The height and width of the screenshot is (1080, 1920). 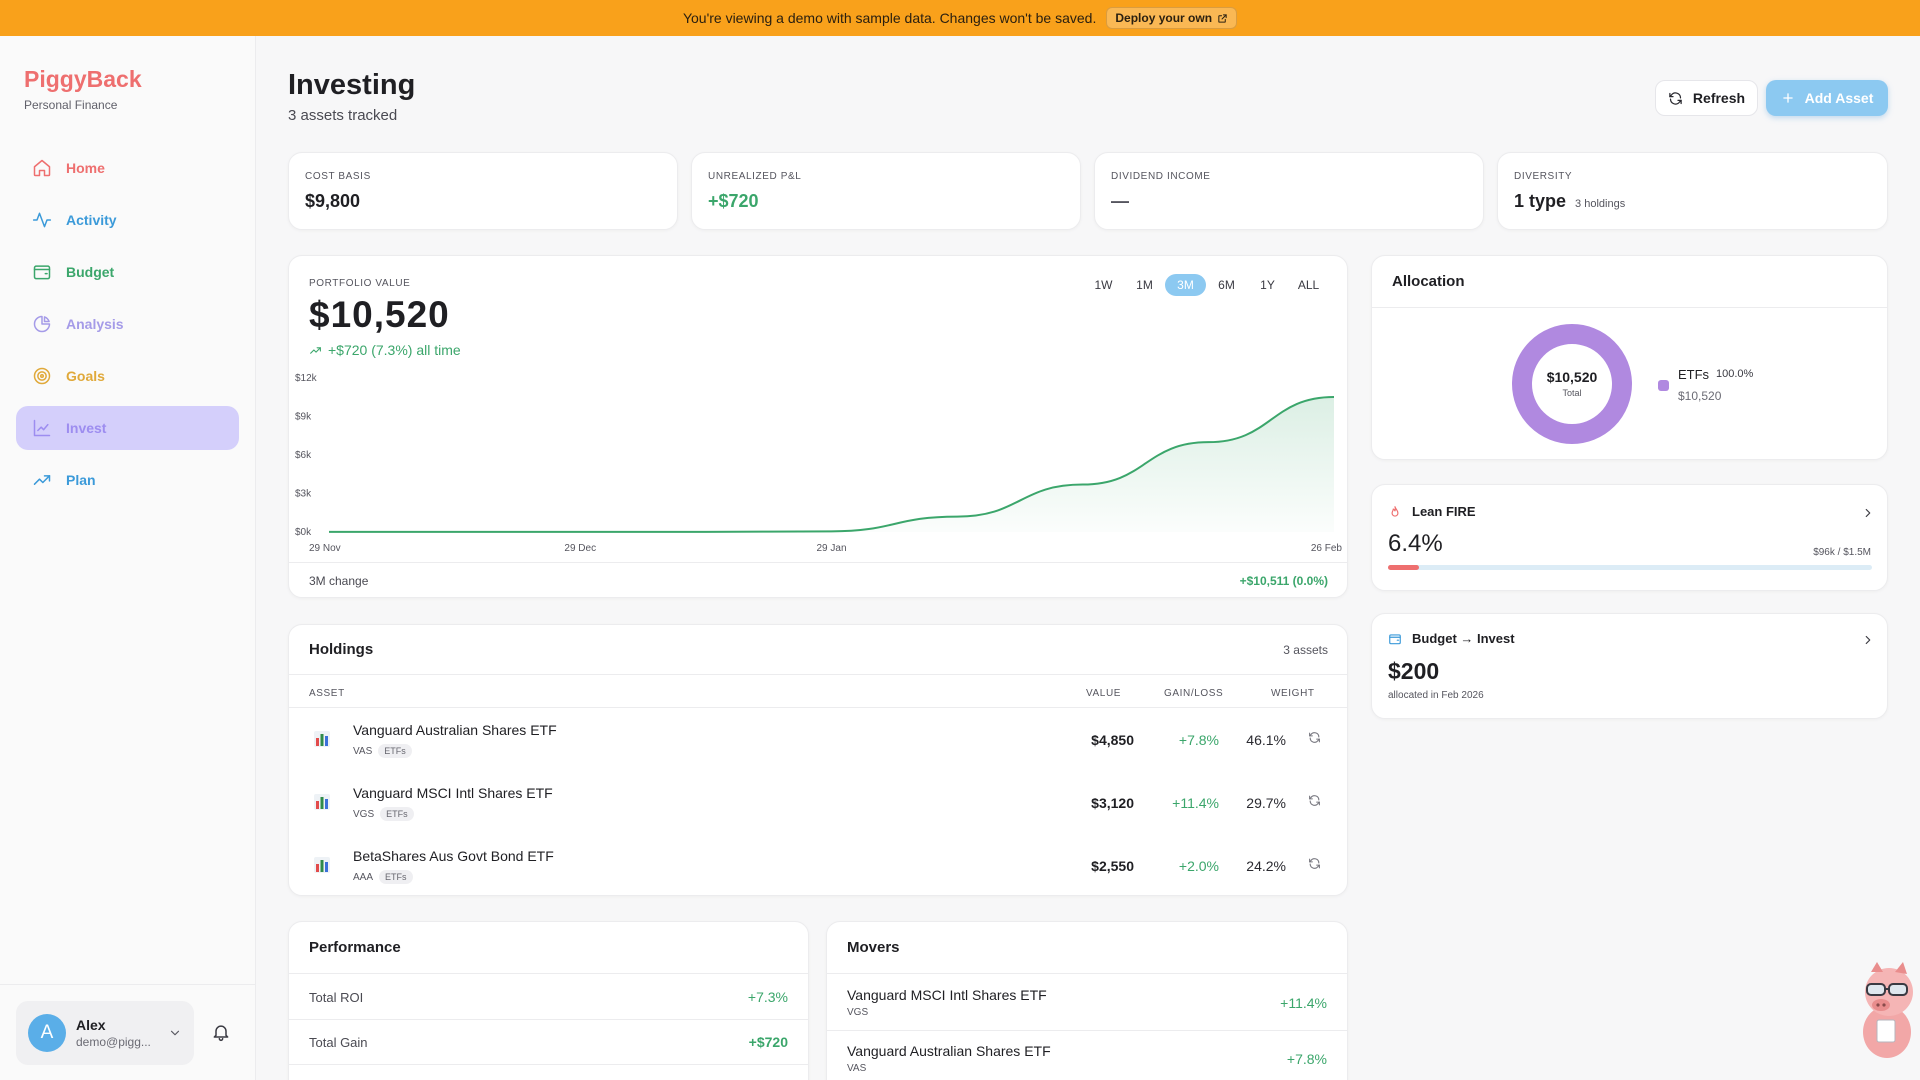 I want to click on asset-weight: 29.7%, so click(x=1266, y=803).